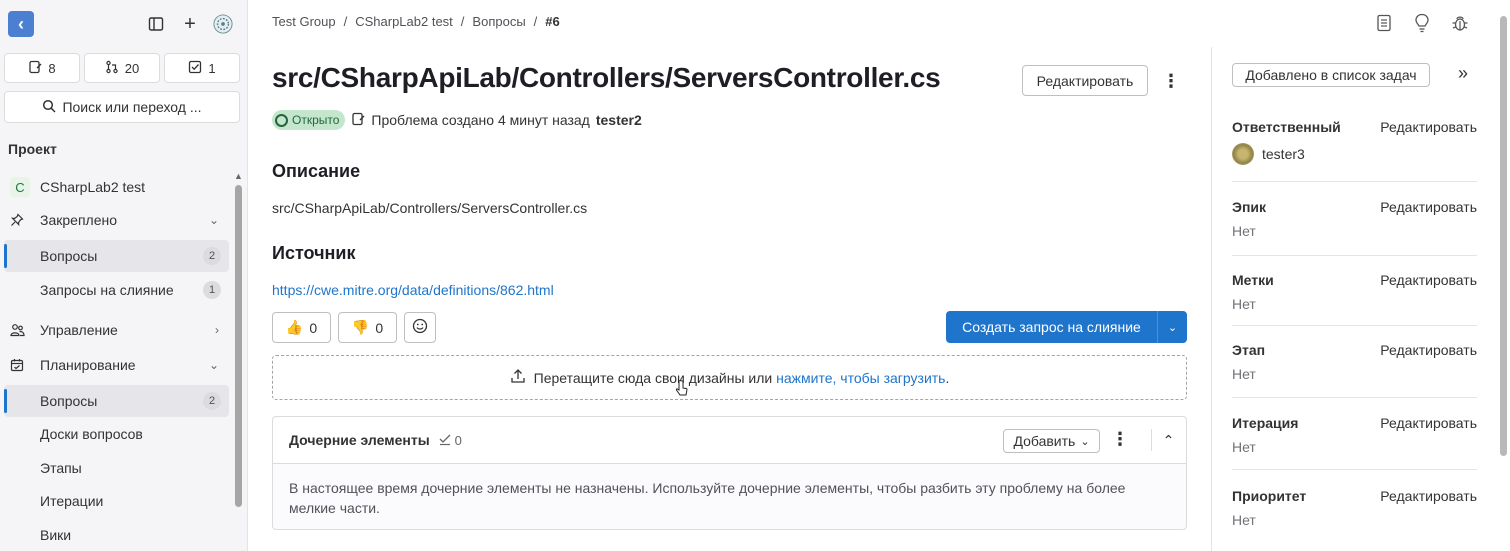 The image size is (1510, 551). Describe the element at coordinates (156, 24) in the screenshot. I see `toggle-sidebar-icon` at that location.